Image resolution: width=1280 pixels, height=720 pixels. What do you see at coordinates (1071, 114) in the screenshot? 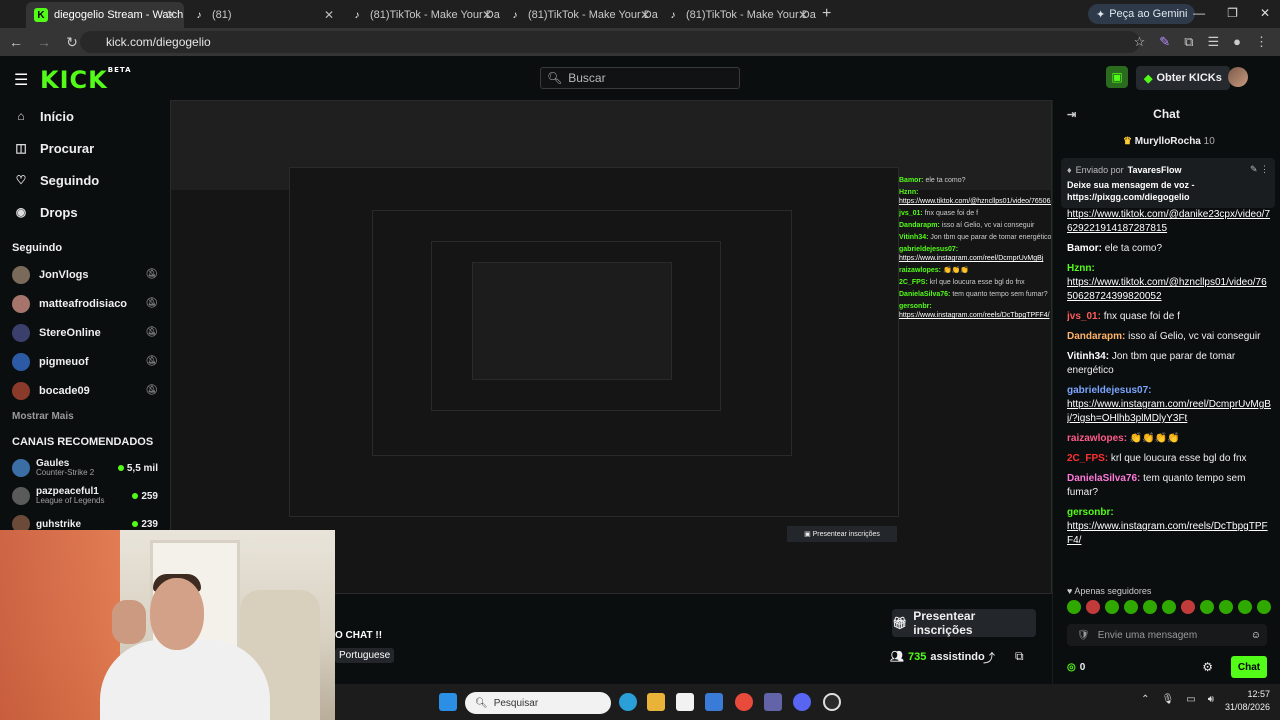
I see `collapse-chat-icon: ⇥` at bounding box center [1071, 114].